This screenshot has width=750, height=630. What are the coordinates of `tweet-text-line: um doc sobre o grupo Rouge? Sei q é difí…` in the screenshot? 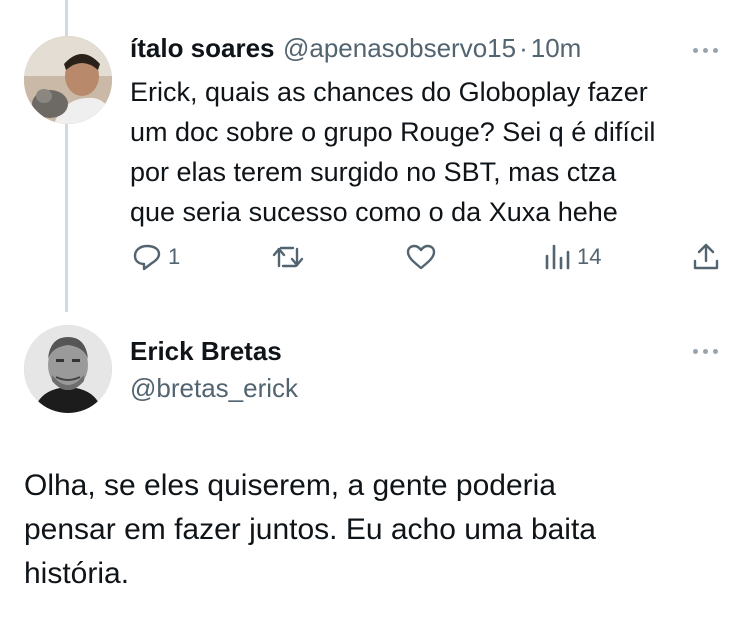 It's located at (393, 132).